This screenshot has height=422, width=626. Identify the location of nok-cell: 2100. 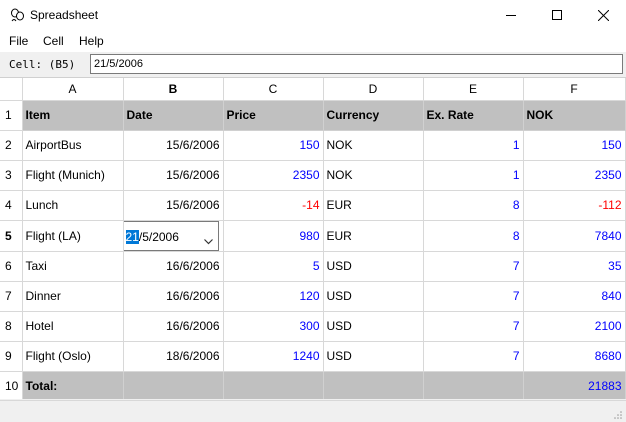
(574, 326).